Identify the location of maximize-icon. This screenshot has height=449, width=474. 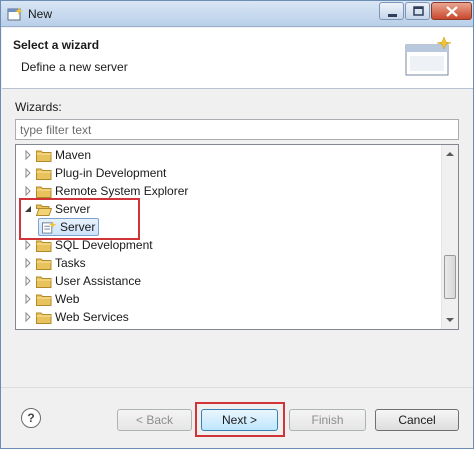
(418, 11).